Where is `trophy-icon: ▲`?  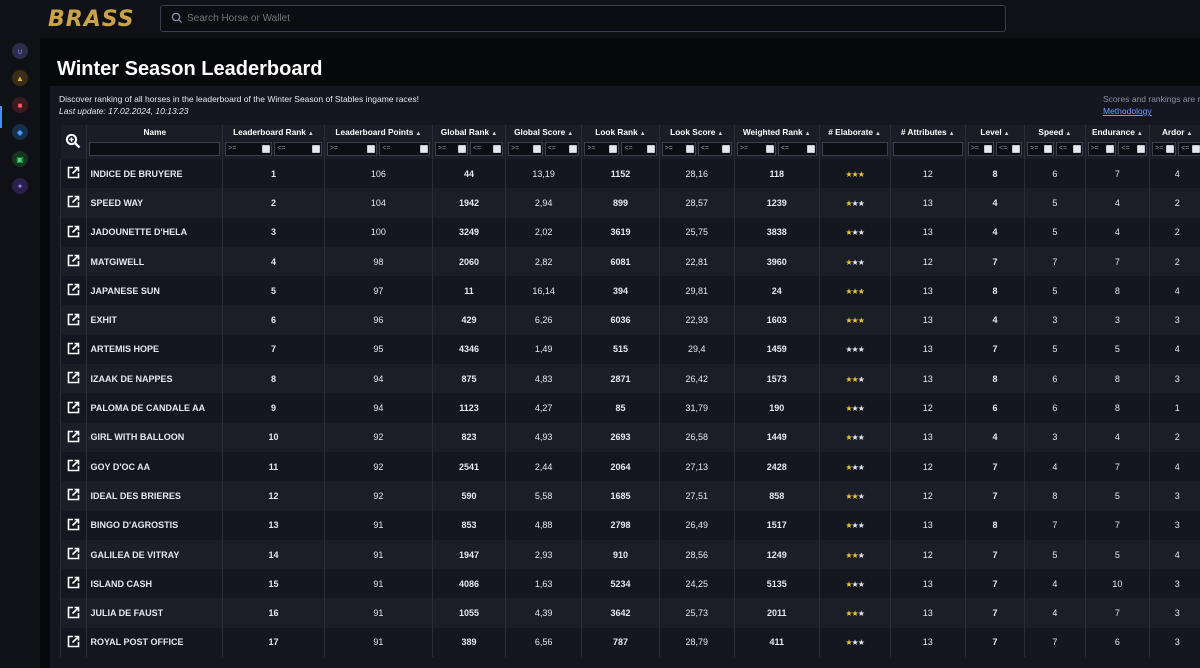 trophy-icon: ▲ is located at coordinates (20, 78).